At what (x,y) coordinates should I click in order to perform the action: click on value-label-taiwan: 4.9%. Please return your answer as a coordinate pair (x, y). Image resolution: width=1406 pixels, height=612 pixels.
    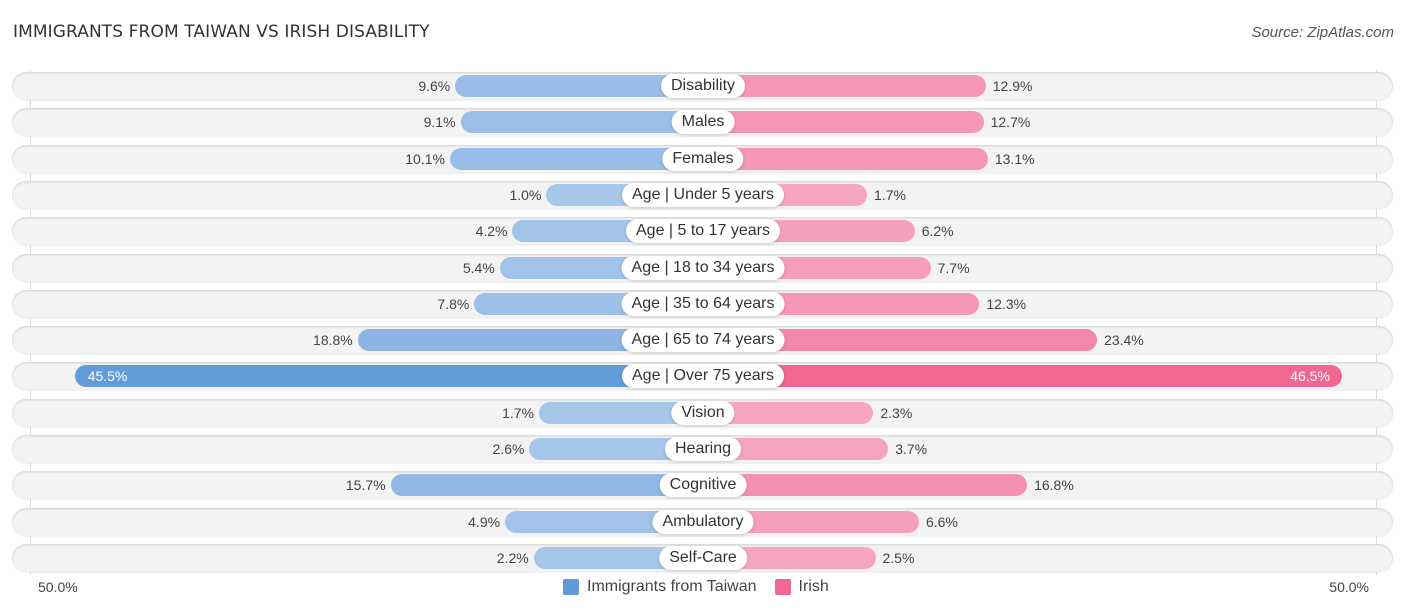
    Looking at the image, I should click on (484, 521).